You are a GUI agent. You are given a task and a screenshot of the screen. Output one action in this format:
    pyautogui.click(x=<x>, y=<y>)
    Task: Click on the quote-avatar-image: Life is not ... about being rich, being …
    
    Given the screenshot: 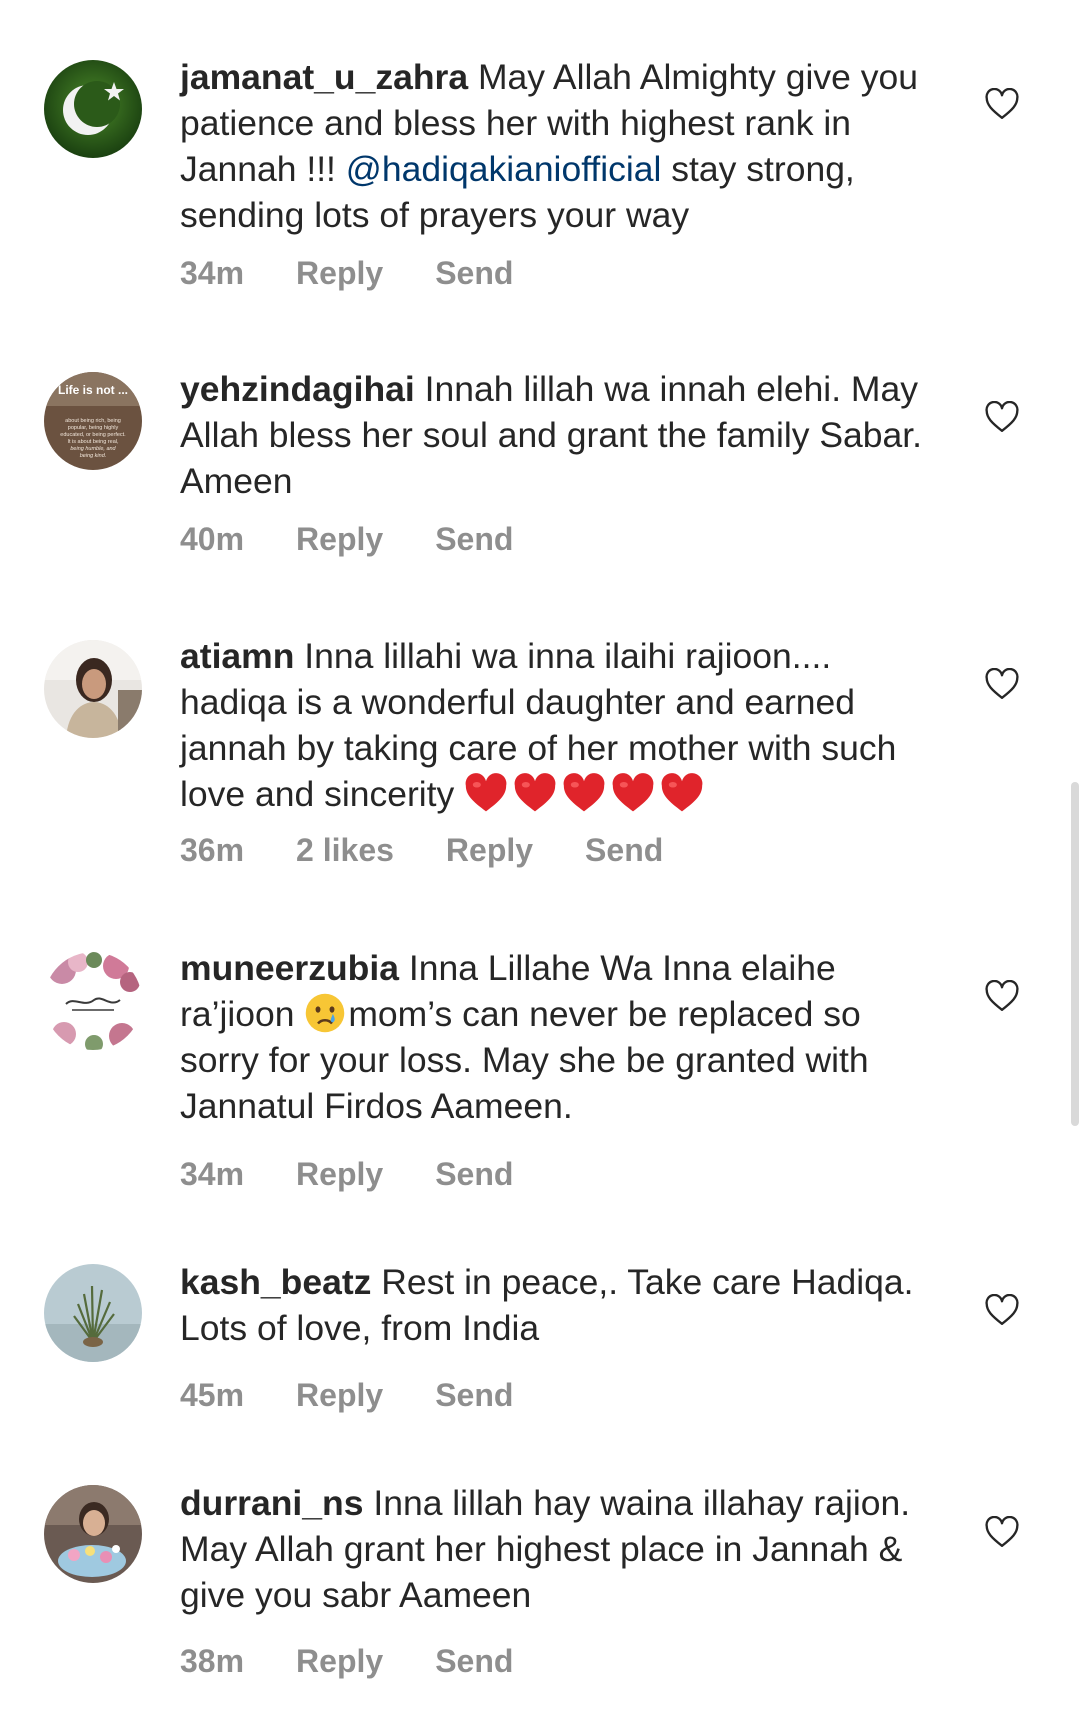 What is the action you would take?
    pyautogui.click(x=93, y=421)
    